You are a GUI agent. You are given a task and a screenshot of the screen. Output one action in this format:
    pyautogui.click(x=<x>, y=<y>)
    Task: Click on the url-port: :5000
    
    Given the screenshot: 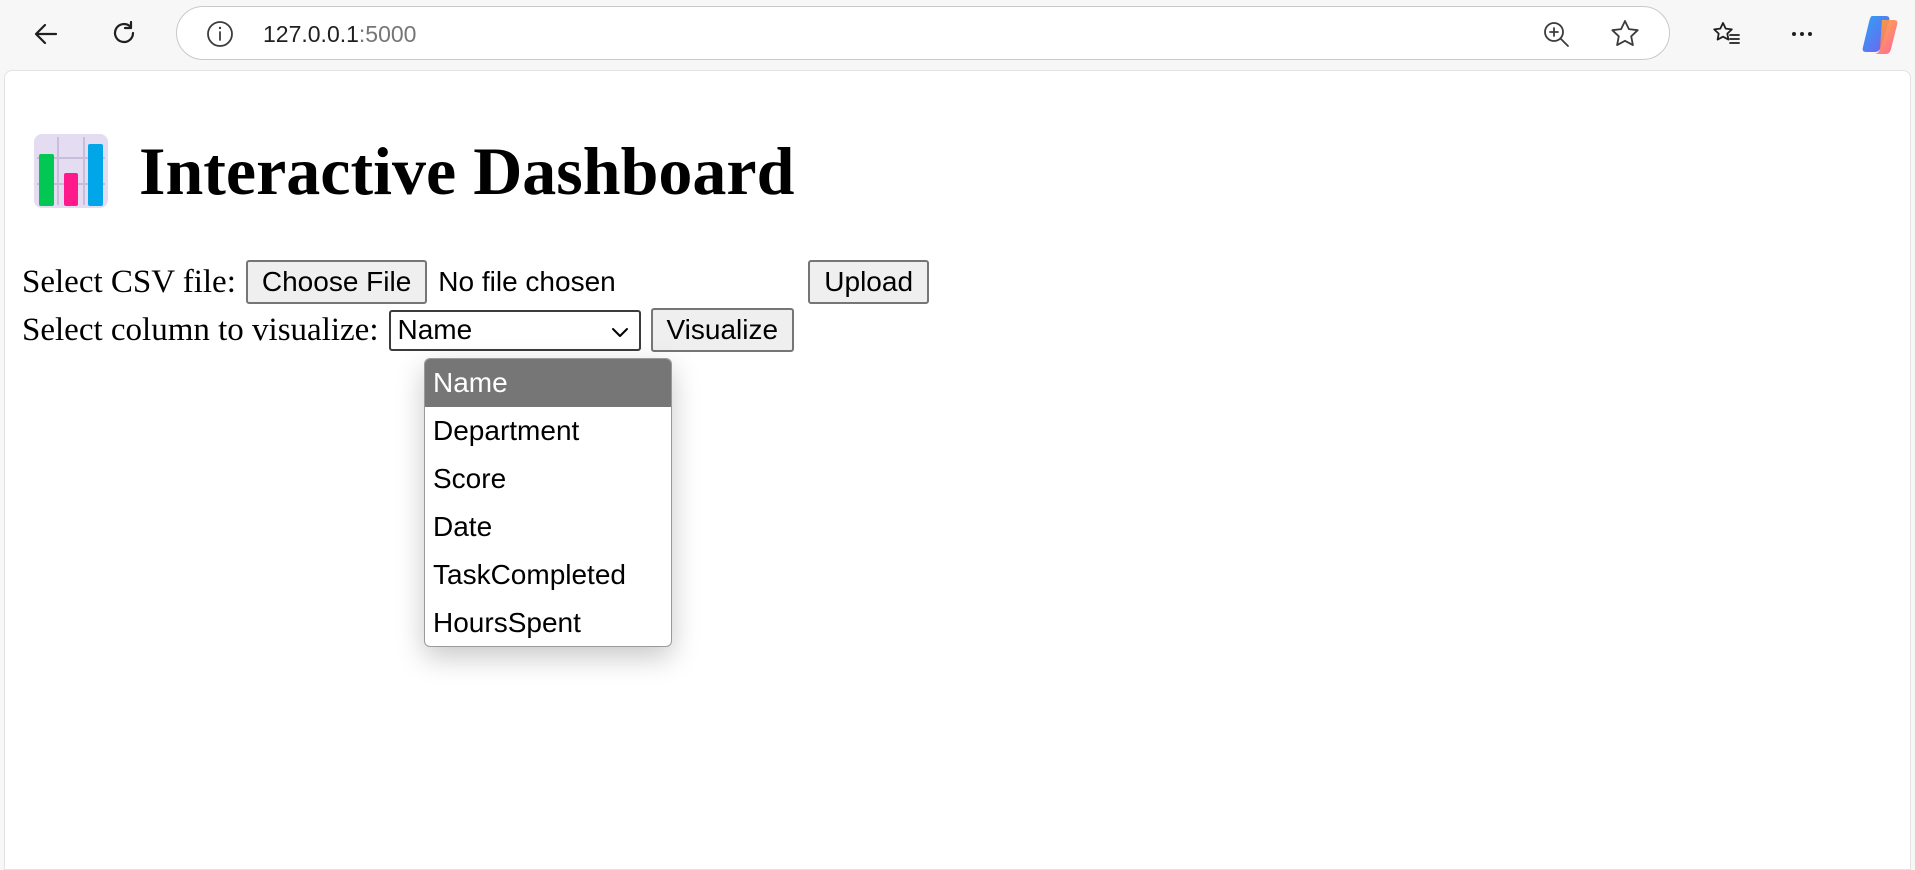 What is the action you would take?
    pyautogui.click(x=387, y=34)
    